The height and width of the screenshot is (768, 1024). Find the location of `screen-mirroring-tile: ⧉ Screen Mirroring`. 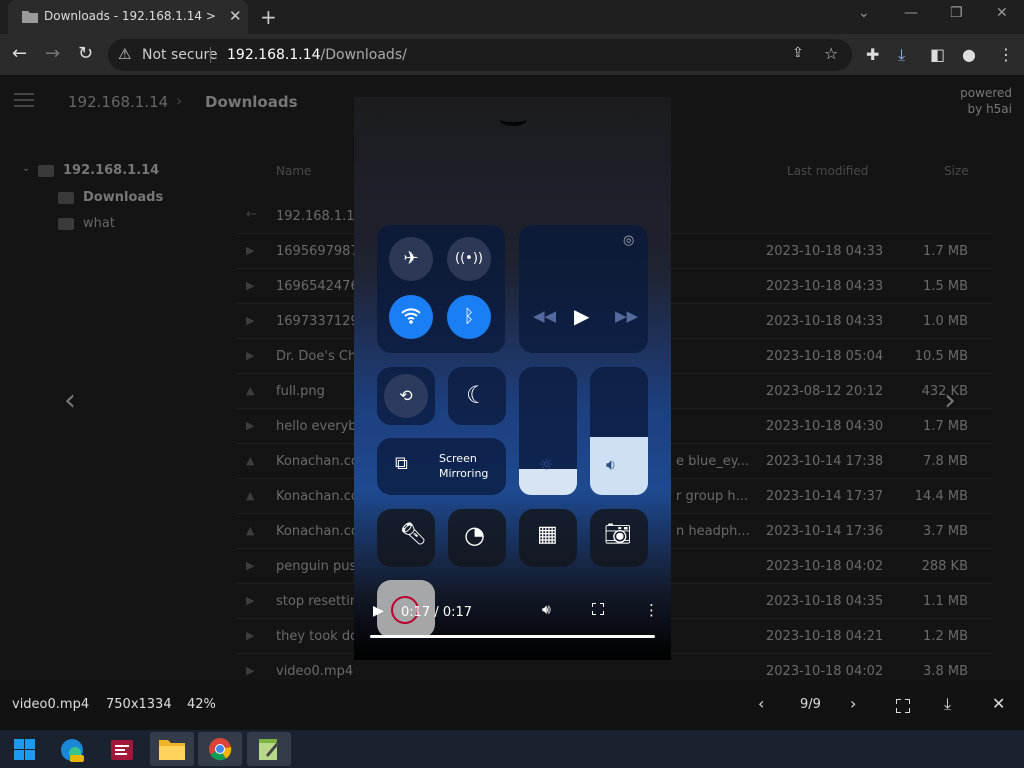

screen-mirroring-tile: ⧉ Screen Mirroring is located at coordinates (441, 466).